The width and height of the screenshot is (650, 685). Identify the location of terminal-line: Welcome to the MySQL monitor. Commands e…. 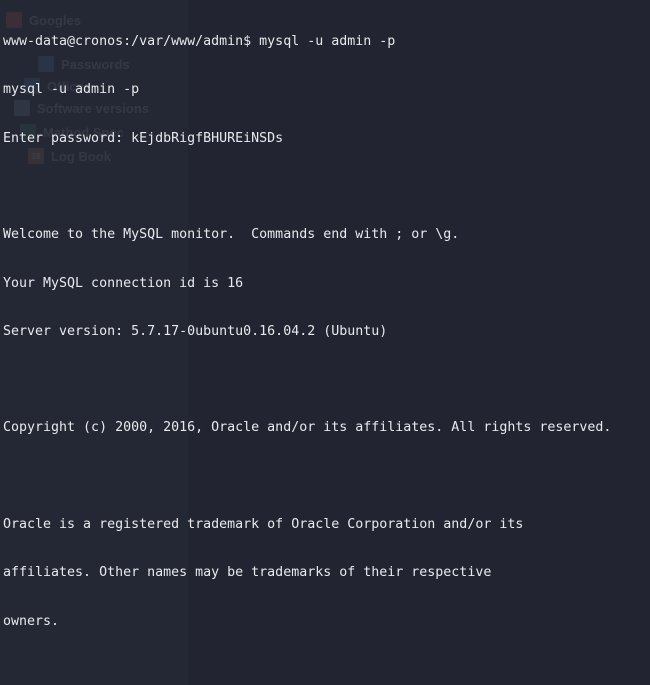
(231, 235).